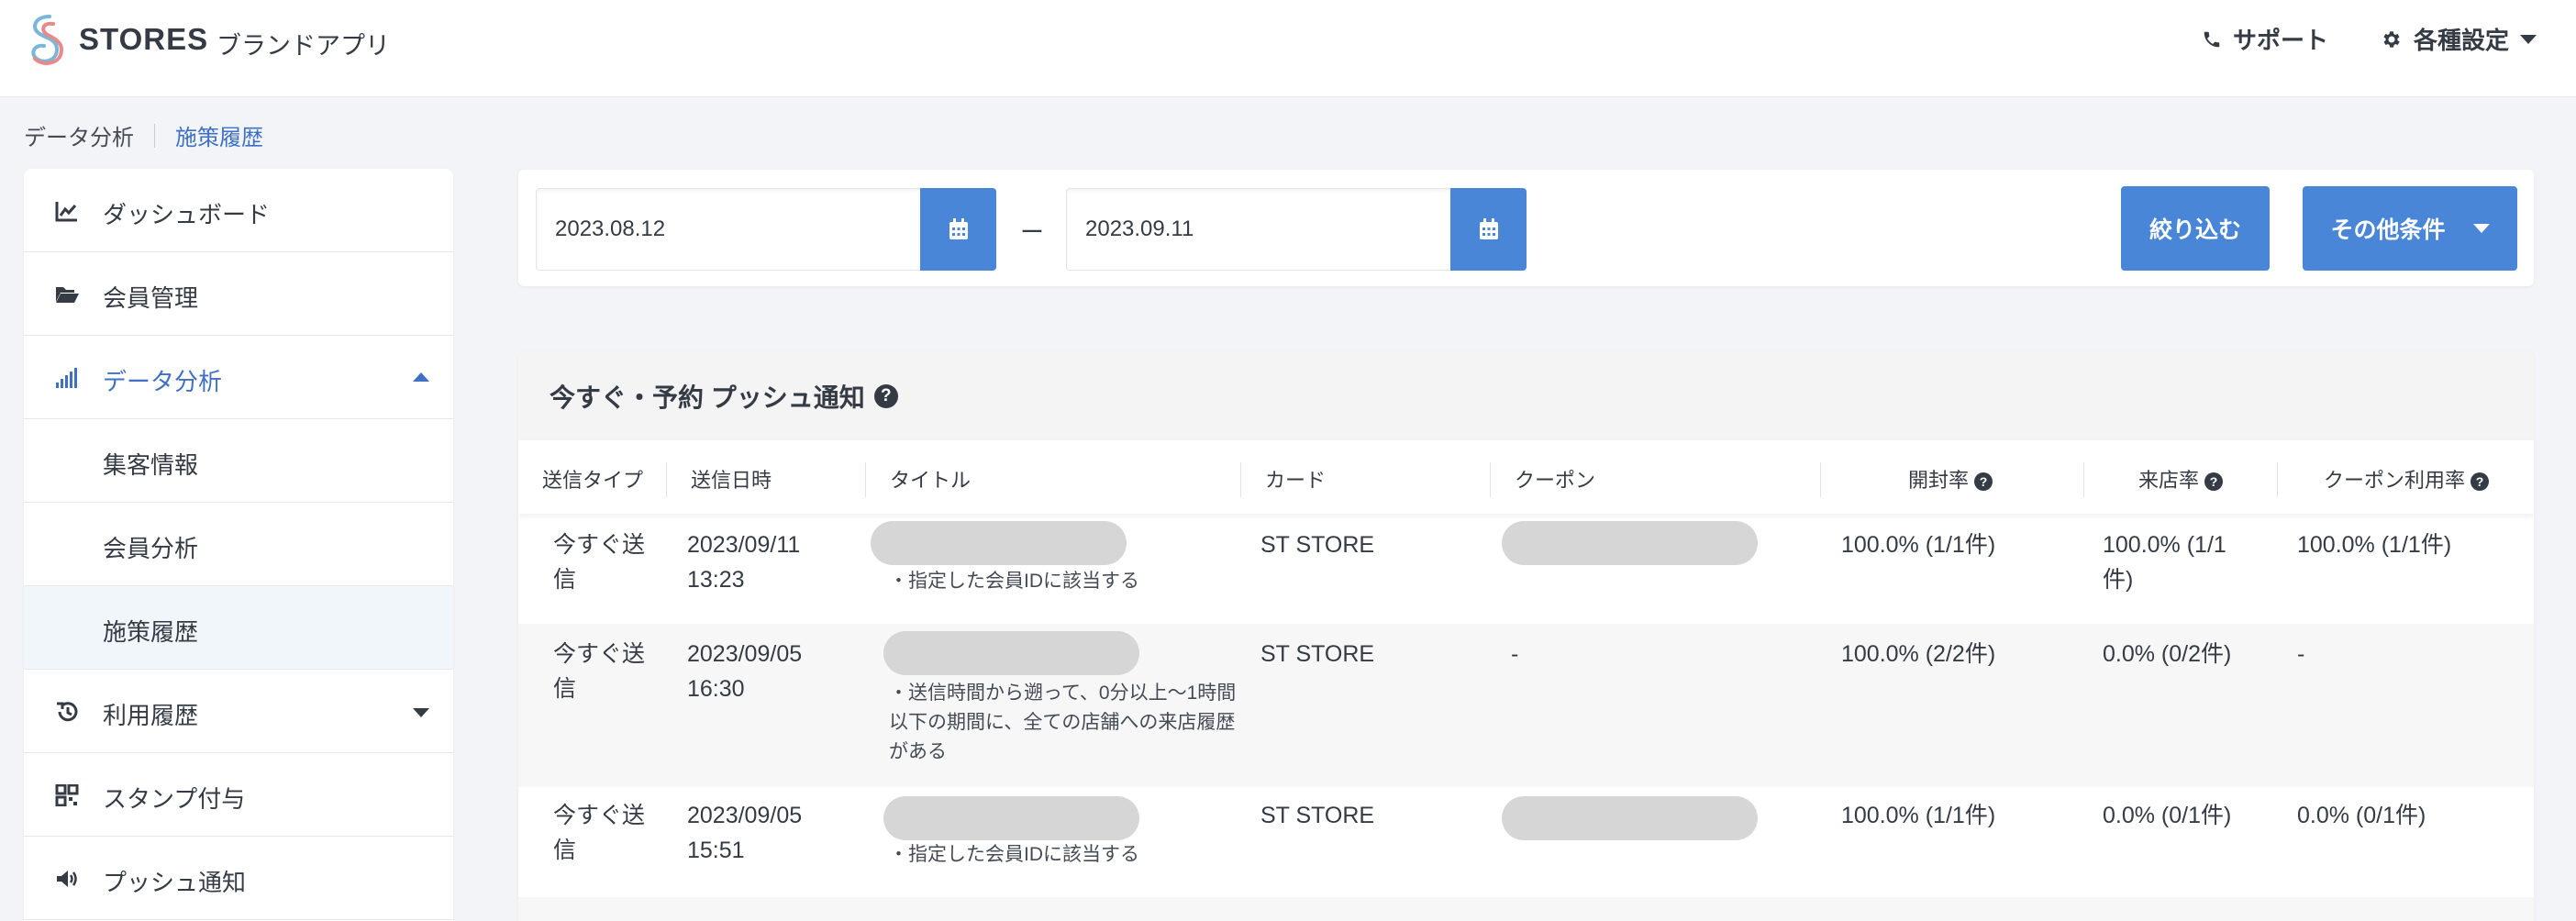 The width and height of the screenshot is (2576, 921). I want to click on sidebar-item-dashboard: ダッシュボード, so click(238, 210).